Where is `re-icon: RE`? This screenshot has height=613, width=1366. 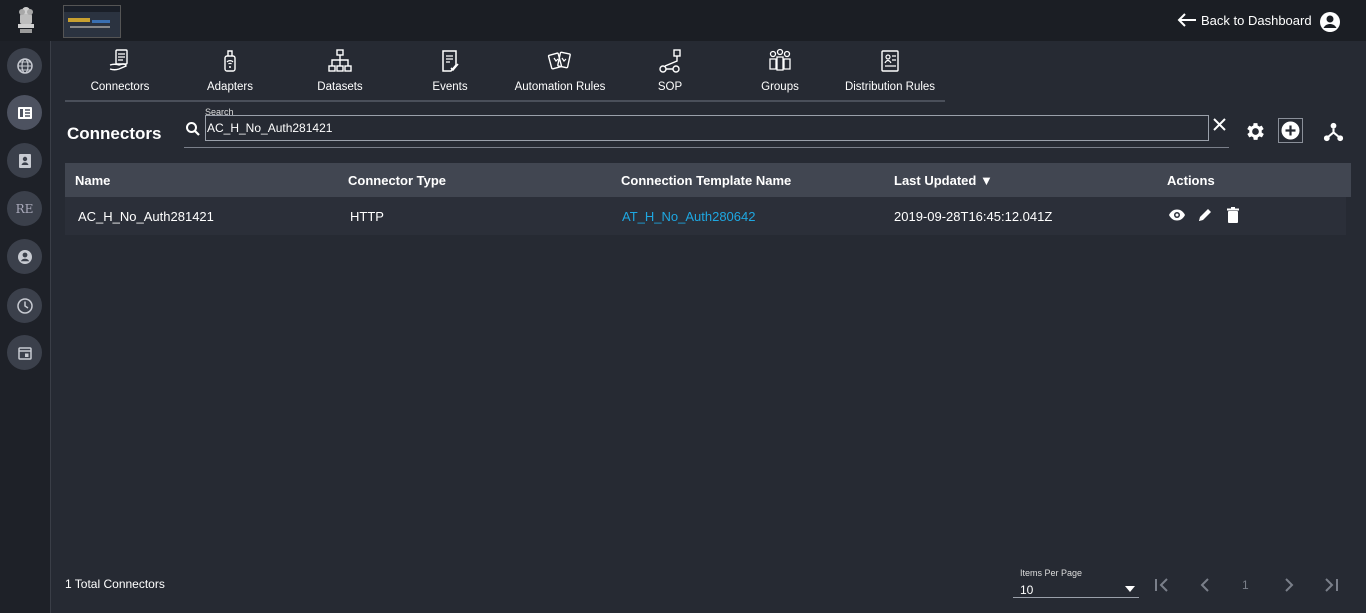
re-icon: RE is located at coordinates (24, 208).